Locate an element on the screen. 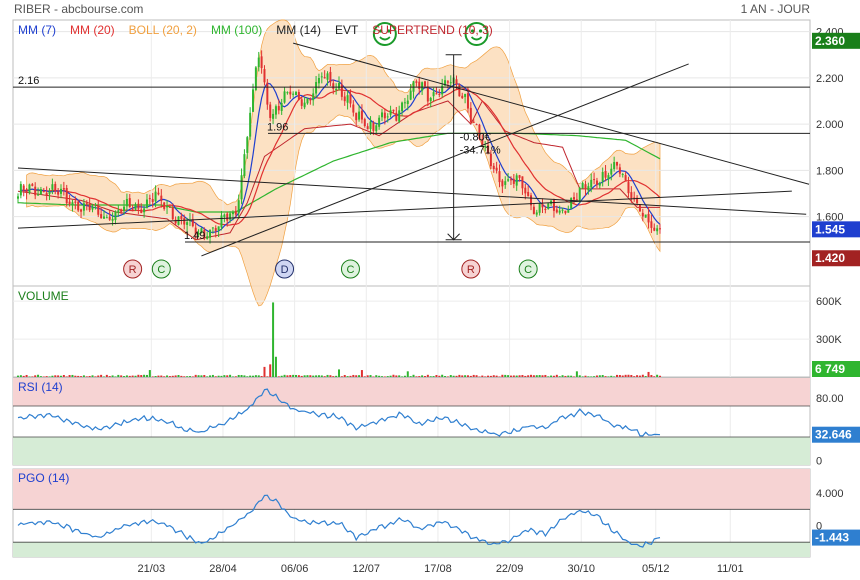 The image size is (860, 580). pgo-badge-label: -1.443 is located at coordinates (832, 538).